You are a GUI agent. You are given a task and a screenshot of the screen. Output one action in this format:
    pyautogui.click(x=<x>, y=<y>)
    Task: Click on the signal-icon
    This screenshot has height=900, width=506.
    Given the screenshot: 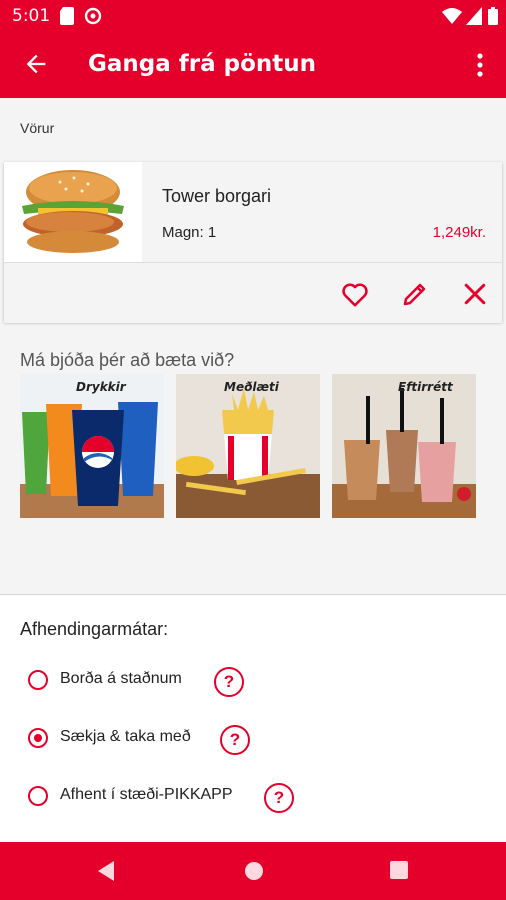 What is the action you would take?
    pyautogui.click(x=474, y=18)
    